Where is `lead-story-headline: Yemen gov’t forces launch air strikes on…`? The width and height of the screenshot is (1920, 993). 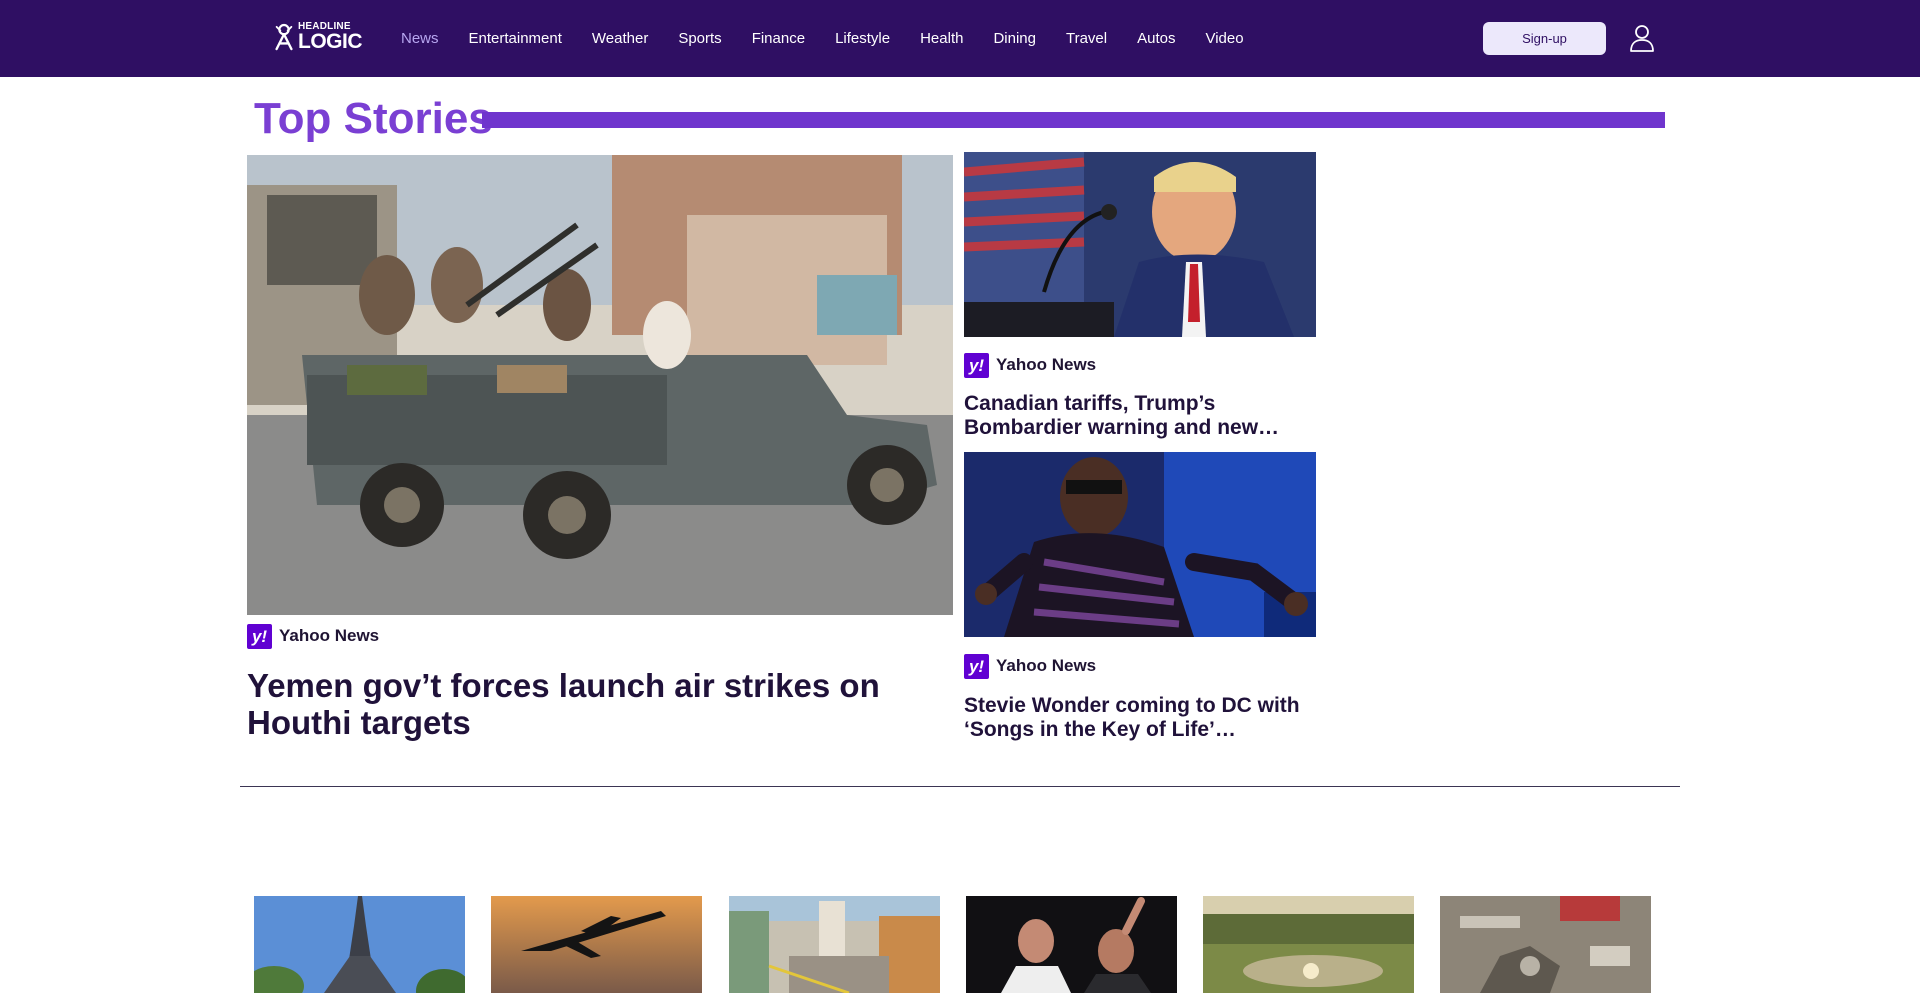
lead-story-headline: Yemen gov’t forces launch air strikes on… is located at coordinates (600, 704).